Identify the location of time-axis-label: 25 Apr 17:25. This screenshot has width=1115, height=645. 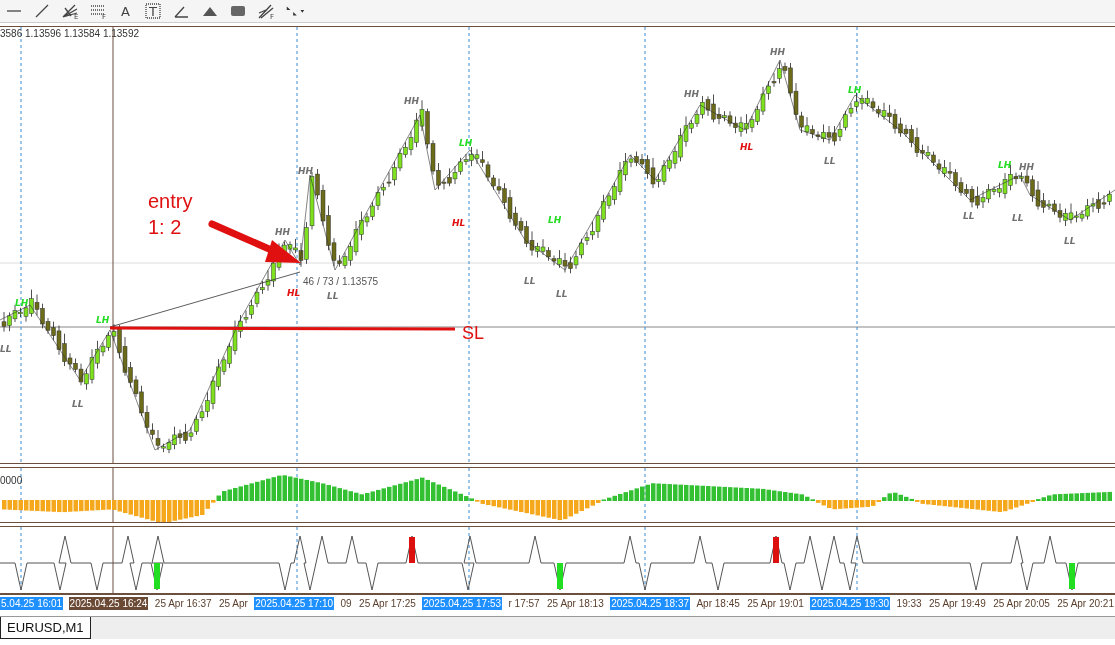
(387, 603).